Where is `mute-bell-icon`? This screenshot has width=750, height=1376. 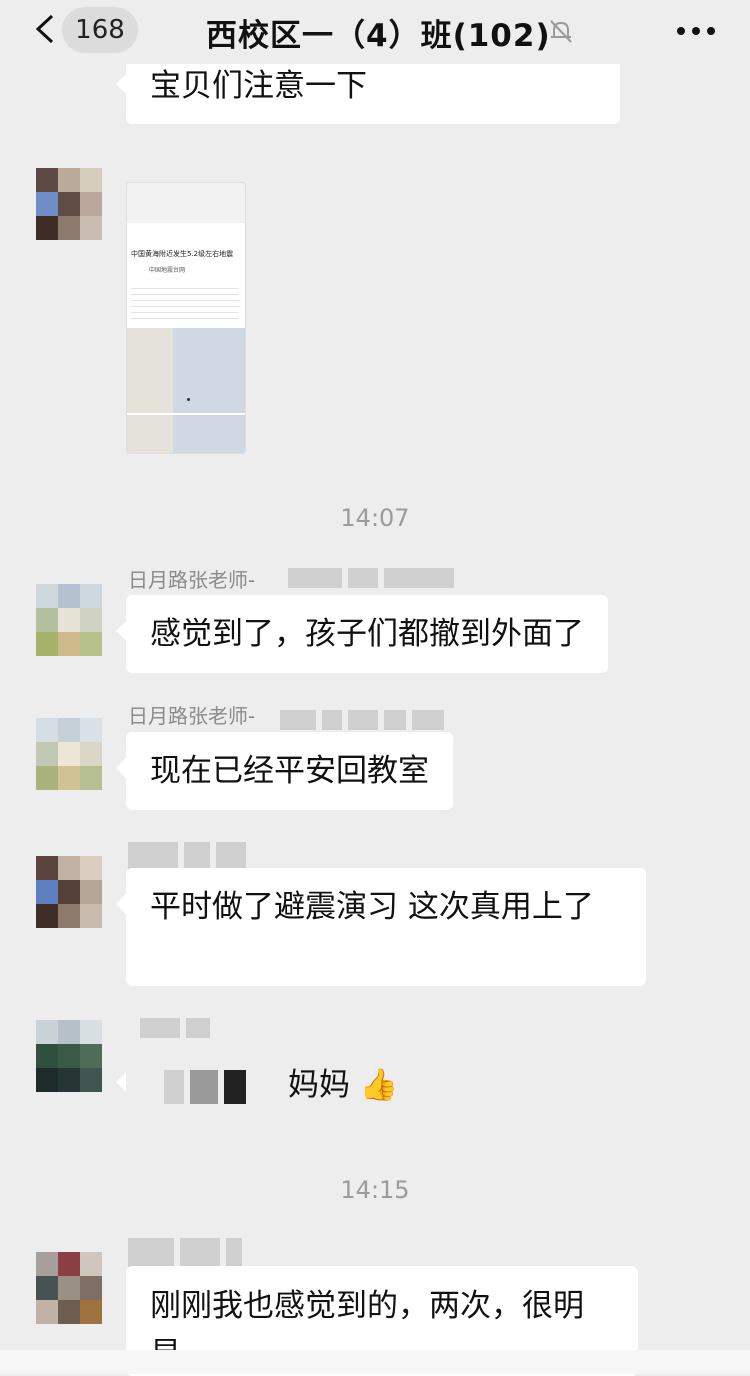
mute-bell-icon is located at coordinates (561, 31).